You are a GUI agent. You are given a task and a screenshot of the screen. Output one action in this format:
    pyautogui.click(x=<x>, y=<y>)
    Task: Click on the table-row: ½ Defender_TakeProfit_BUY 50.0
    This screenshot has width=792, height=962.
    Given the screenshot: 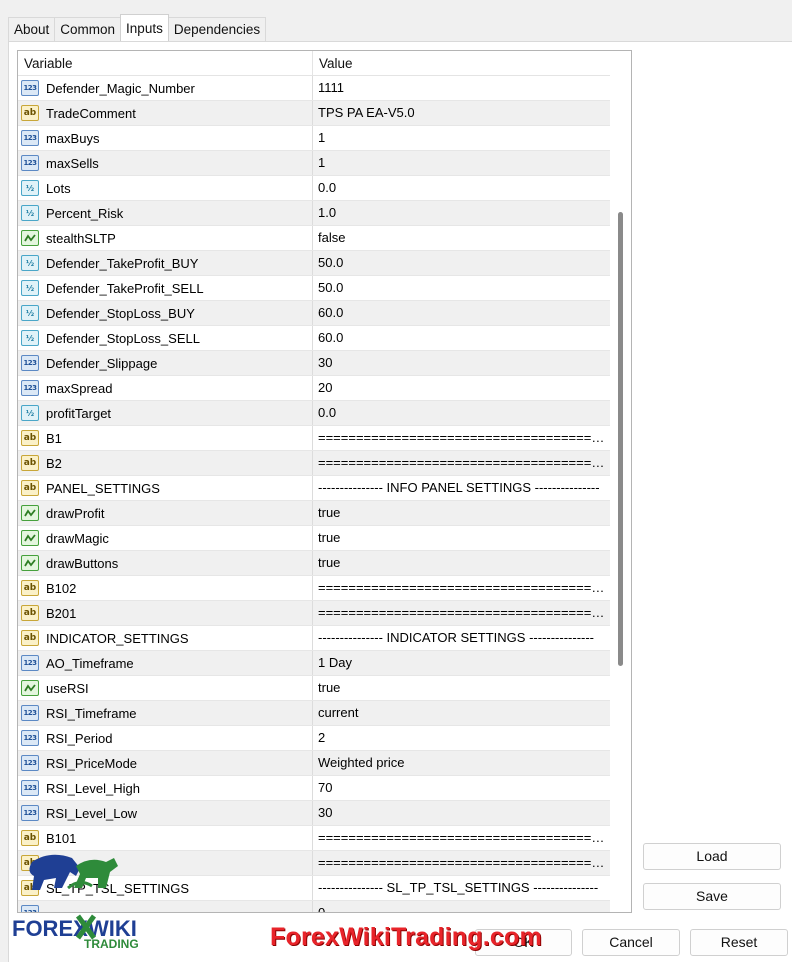 What is the action you would take?
    pyautogui.click(x=314, y=263)
    